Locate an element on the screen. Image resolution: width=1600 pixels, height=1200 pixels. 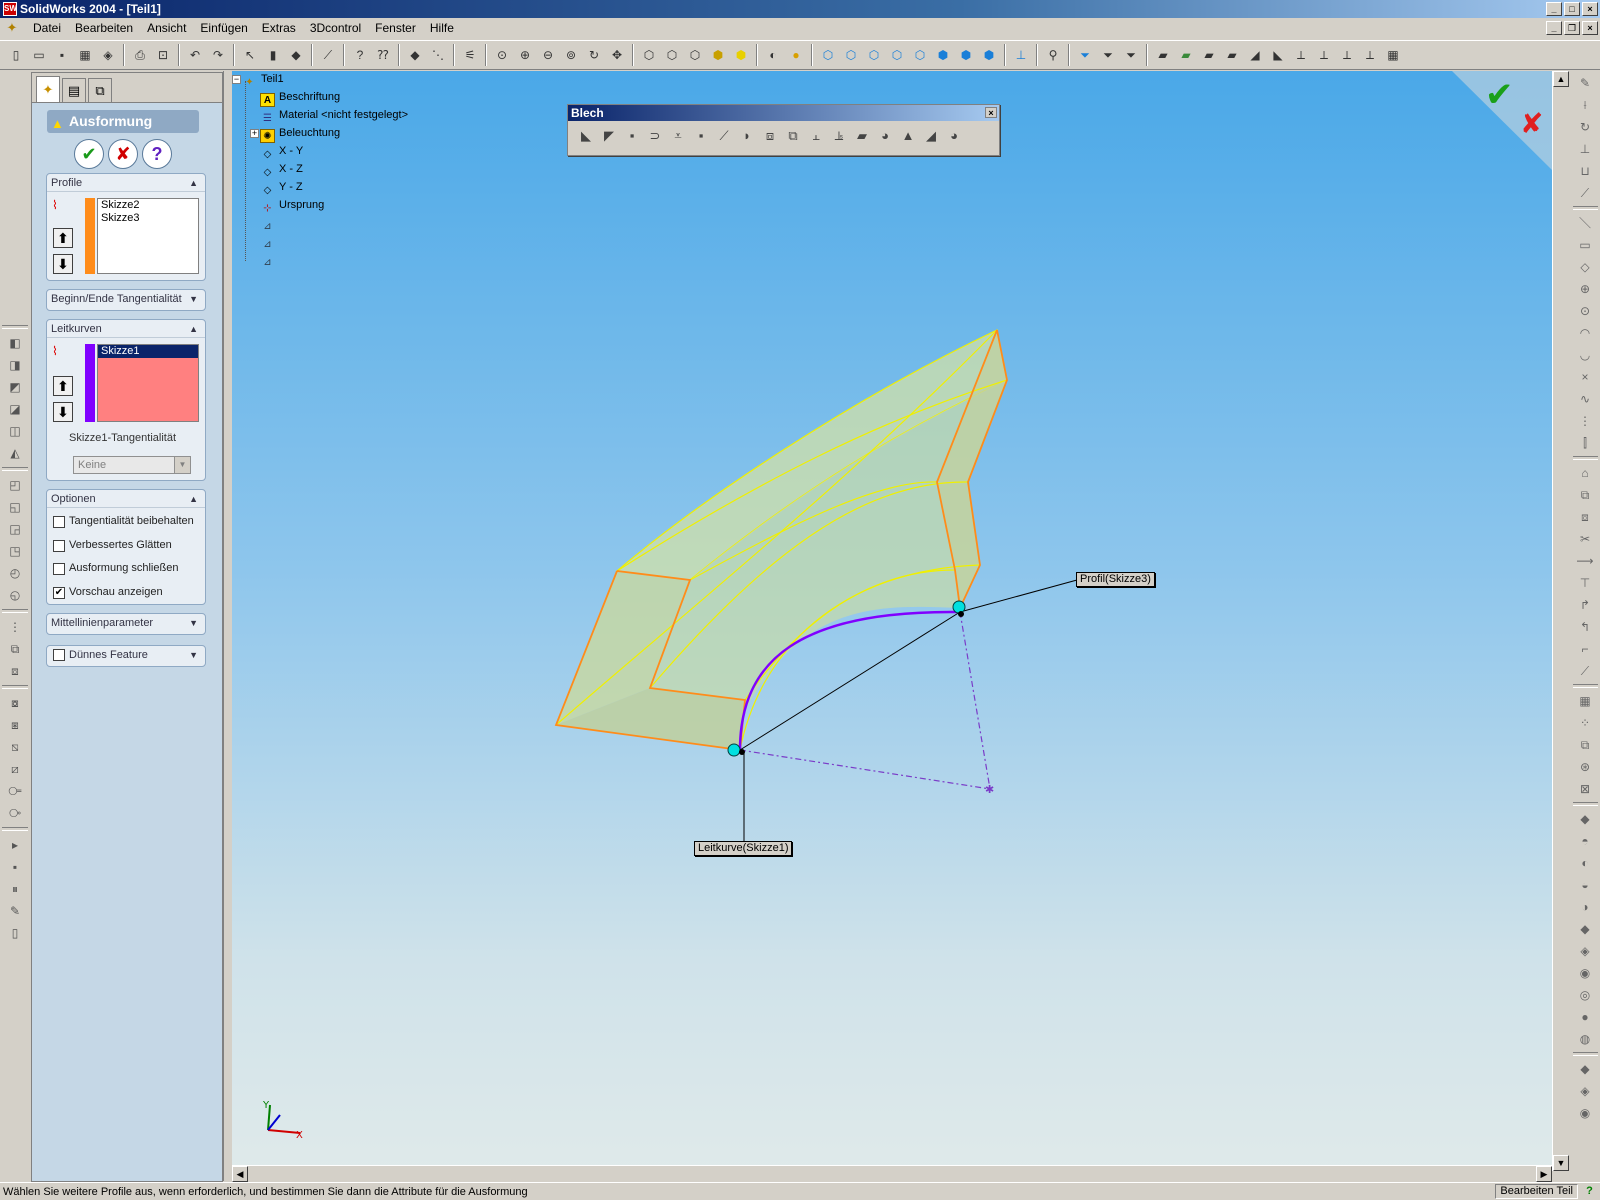
spline-tool-icon: ∿ is located at coordinates (1585, 399).